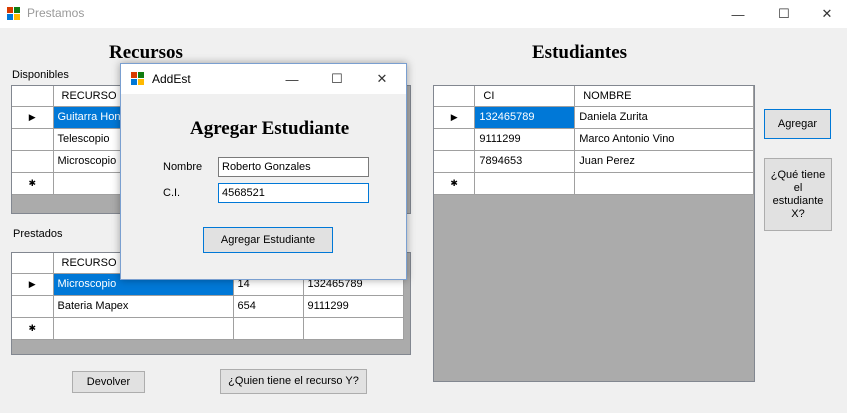 This screenshot has width=847, height=413. What do you see at coordinates (382, 79) in the screenshot?
I see `dialog-close-icon: ✕` at bounding box center [382, 79].